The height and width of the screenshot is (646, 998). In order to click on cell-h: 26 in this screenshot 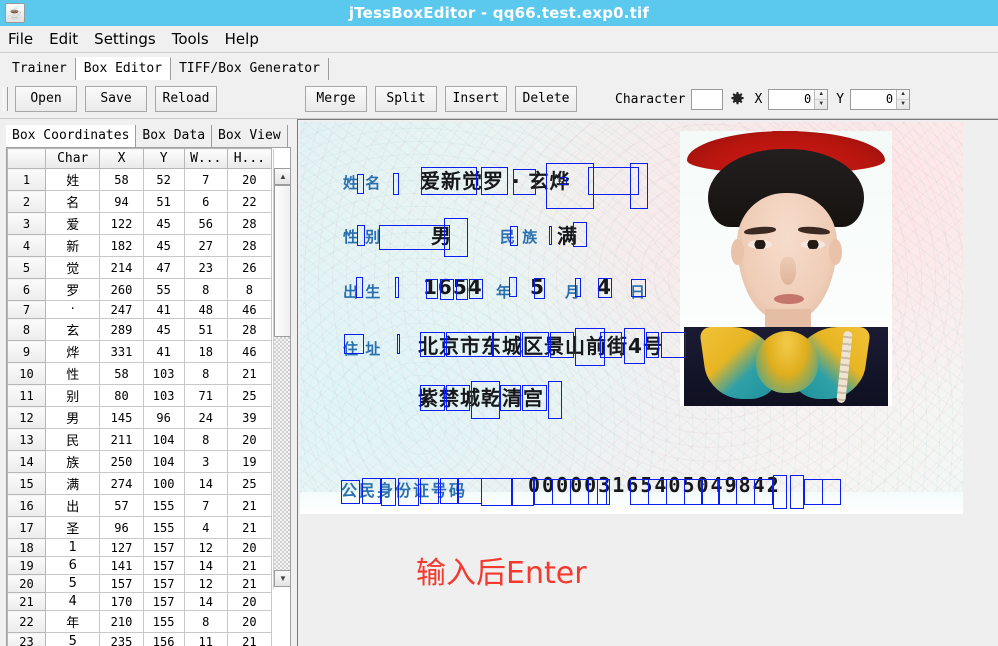, I will do `click(249, 267)`.